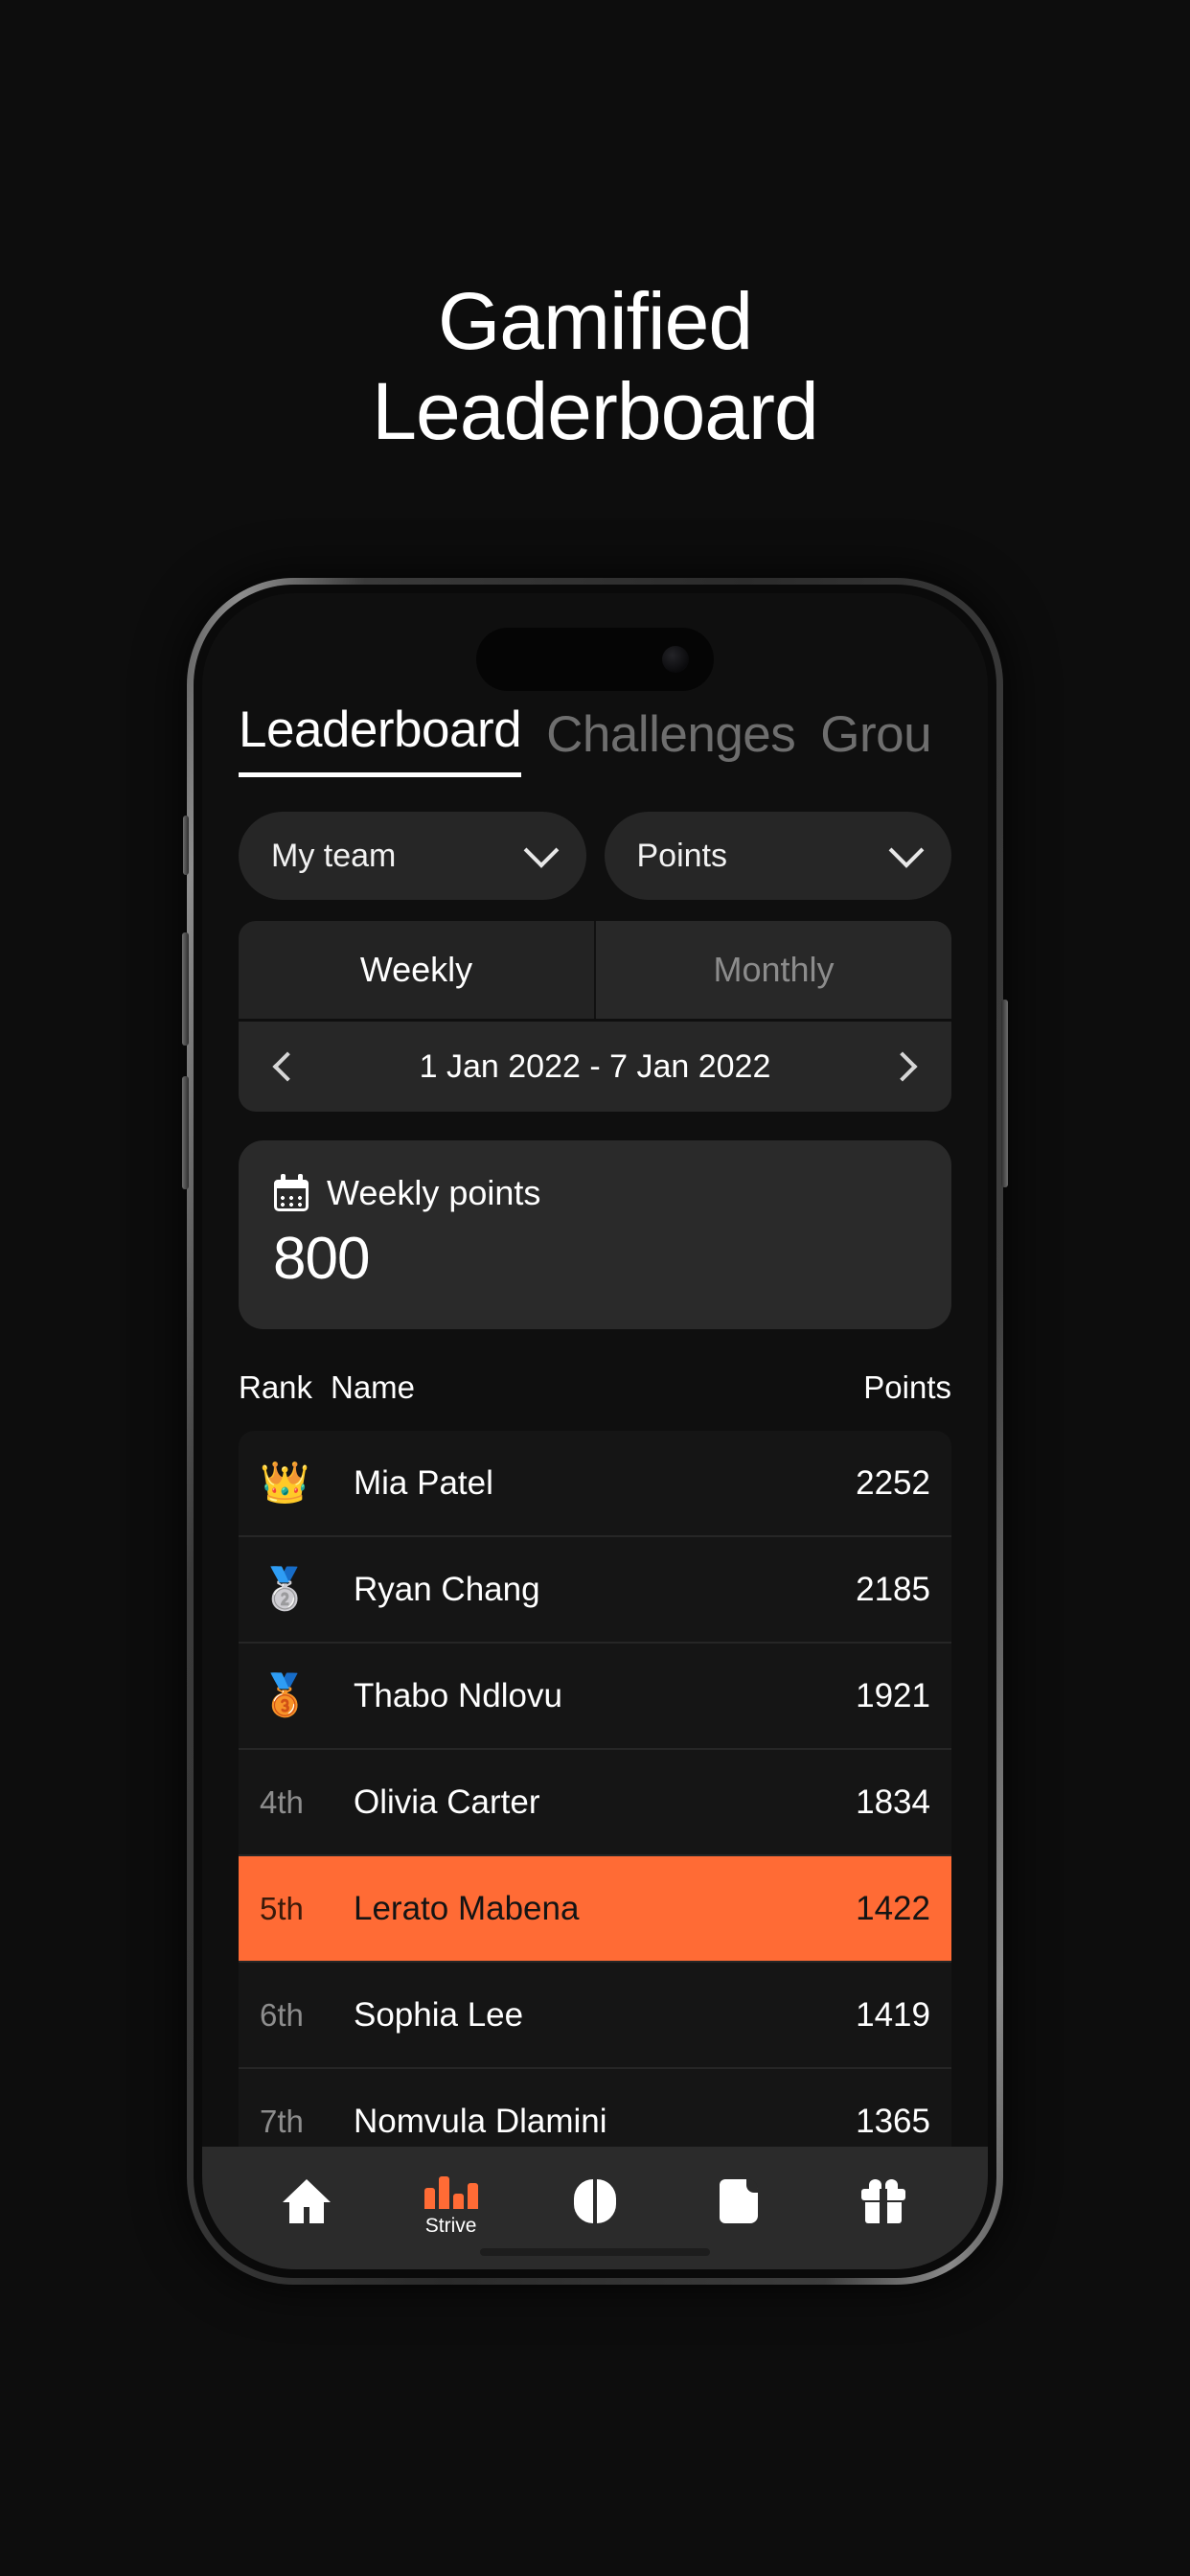 The width and height of the screenshot is (1190, 2576). Describe the element at coordinates (292, 1193) in the screenshot. I see `calendar-icon` at that location.